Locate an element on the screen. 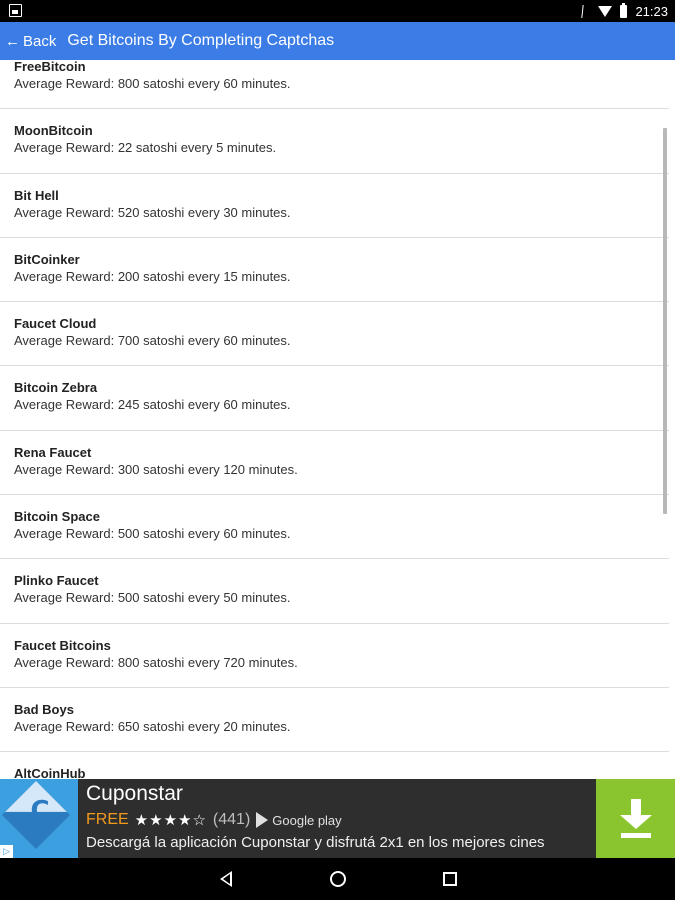 This screenshot has width=675, height=900. list-item: AltCoinHub is located at coordinates (334, 765).